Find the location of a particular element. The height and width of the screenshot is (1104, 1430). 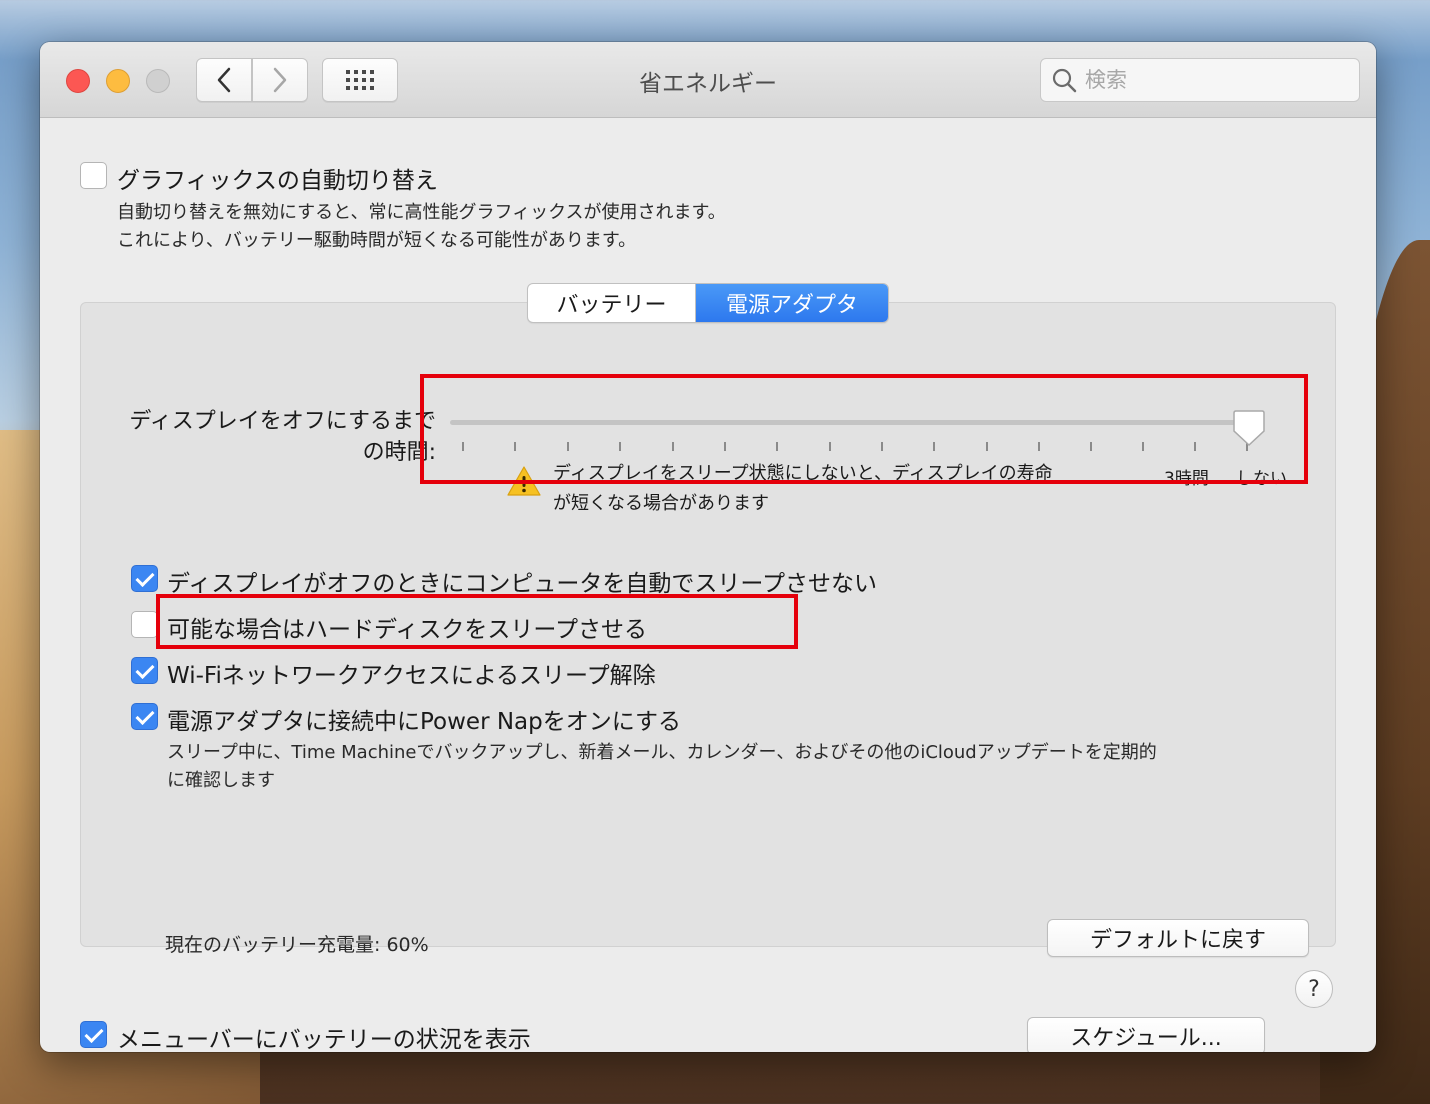

graphics-switching-desc-1: 自動切り替えを無効にすると、常に高性能グラフィックスが使用されます。 is located at coordinates (421, 212).